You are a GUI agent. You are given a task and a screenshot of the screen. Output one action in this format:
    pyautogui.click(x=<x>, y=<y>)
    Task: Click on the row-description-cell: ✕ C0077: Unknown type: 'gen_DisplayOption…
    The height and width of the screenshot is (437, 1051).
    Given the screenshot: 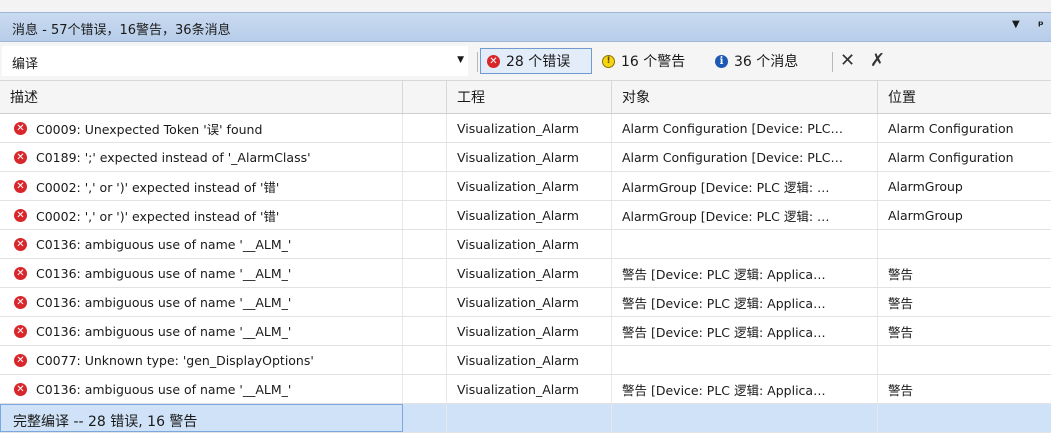 What is the action you would take?
    pyautogui.click(x=201, y=360)
    